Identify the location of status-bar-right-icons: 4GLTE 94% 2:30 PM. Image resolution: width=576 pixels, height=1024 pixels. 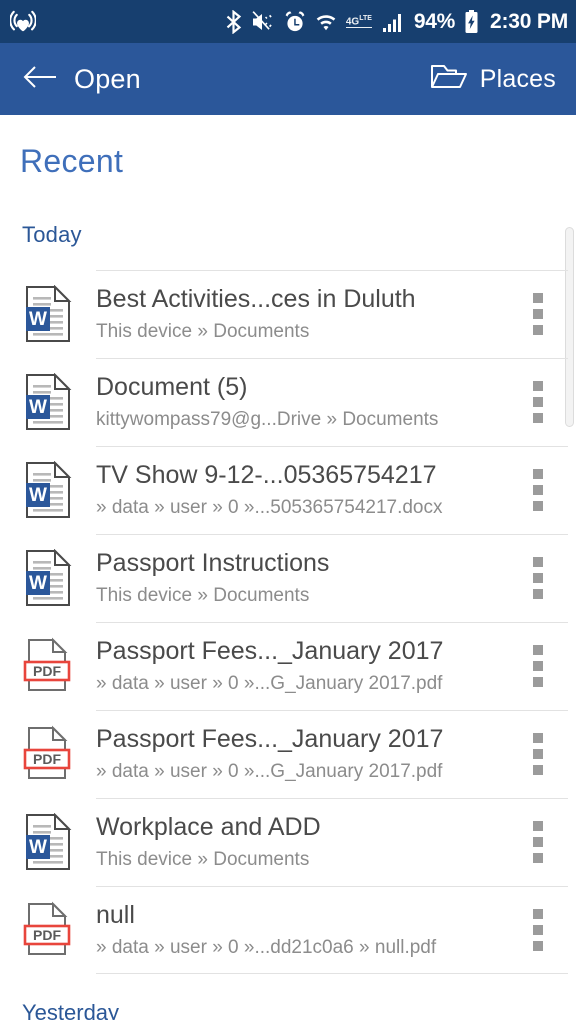
(396, 21).